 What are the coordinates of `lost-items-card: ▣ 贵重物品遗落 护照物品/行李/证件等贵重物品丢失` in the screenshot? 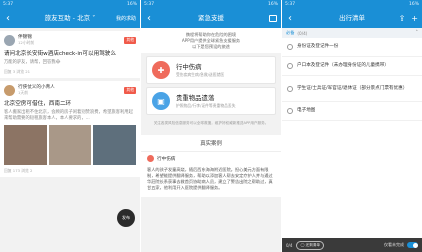 It's located at (211, 101).